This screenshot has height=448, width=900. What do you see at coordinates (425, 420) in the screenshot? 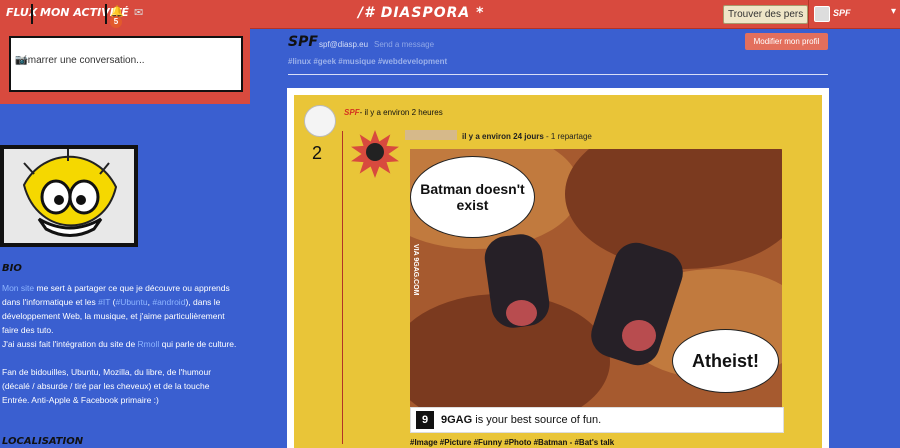
I see `9gag-logo-icon: 9` at bounding box center [425, 420].